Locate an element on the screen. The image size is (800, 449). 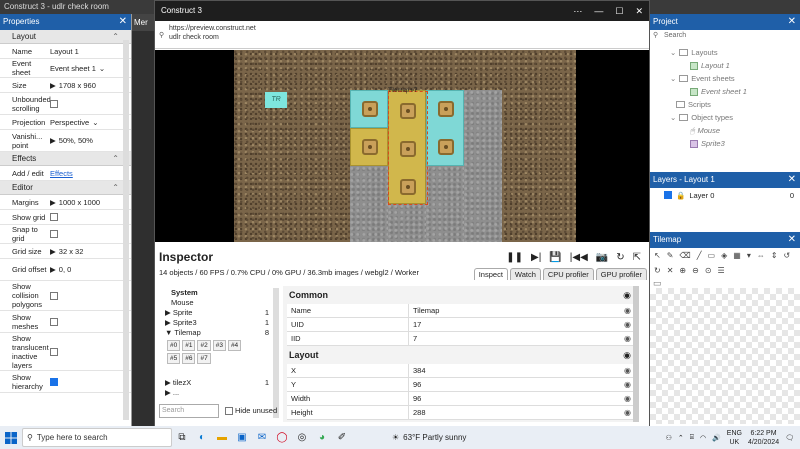
tab-gpu-profiler: GPU profiler is located at coordinates (621, 274).